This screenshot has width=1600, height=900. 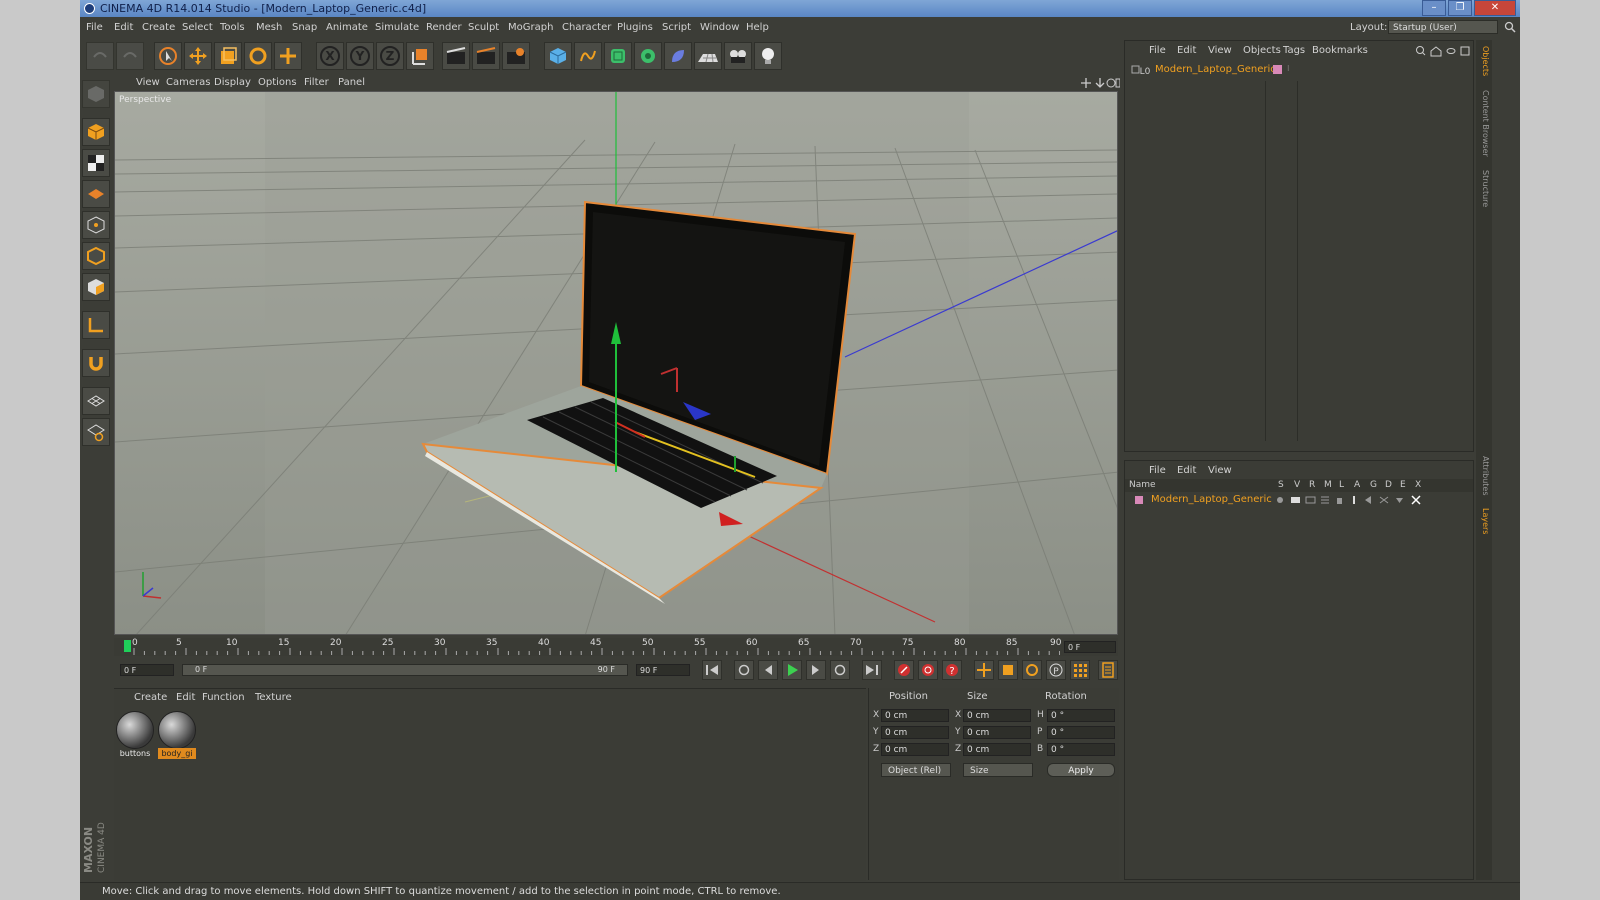 What do you see at coordinates (1056, 670) in the screenshot?
I see `key-parameter-icon: P` at bounding box center [1056, 670].